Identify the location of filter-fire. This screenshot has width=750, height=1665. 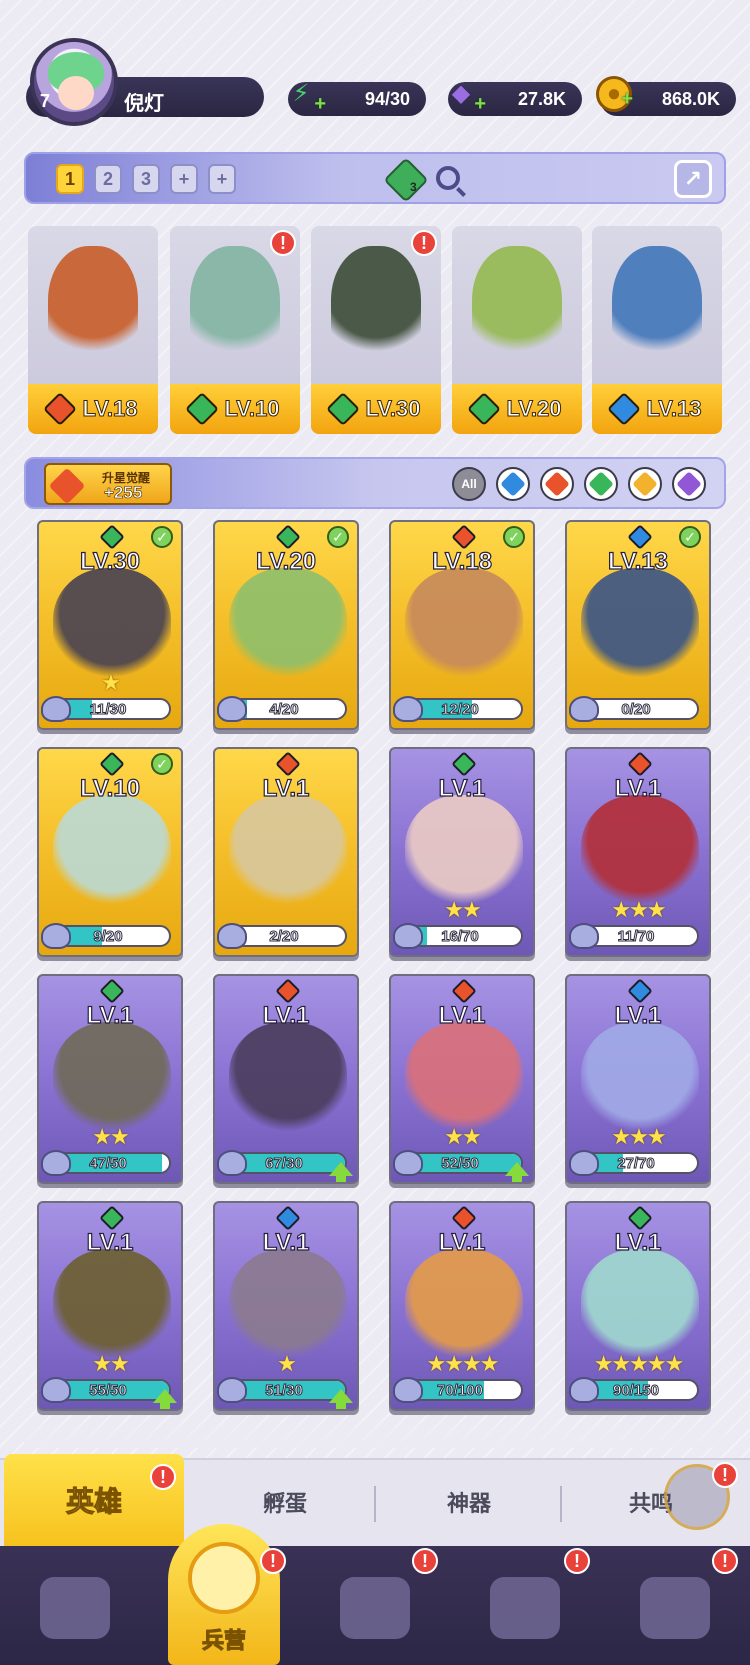
(557, 484).